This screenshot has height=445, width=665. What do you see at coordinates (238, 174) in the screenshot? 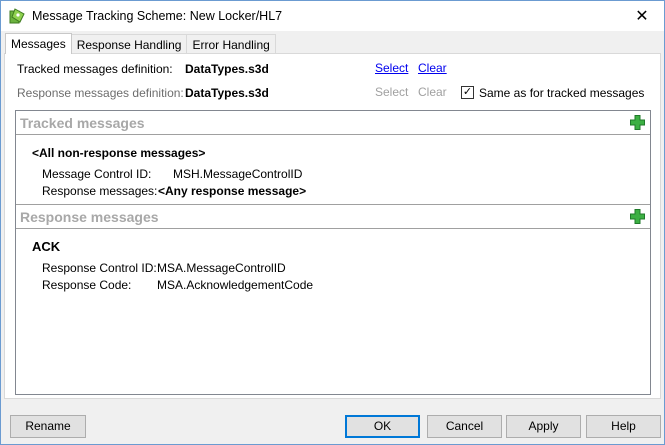
I see `tracked-field-value: MSH.MessageControlID` at bounding box center [238, 174].